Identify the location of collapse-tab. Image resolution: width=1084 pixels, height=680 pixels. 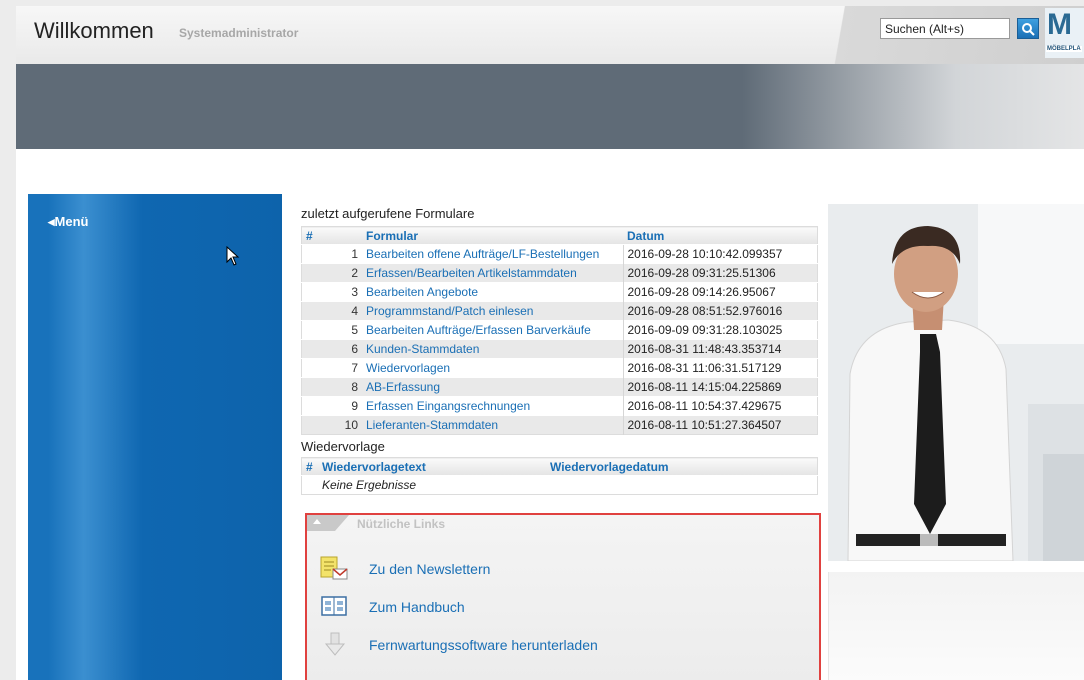
(321, 523).